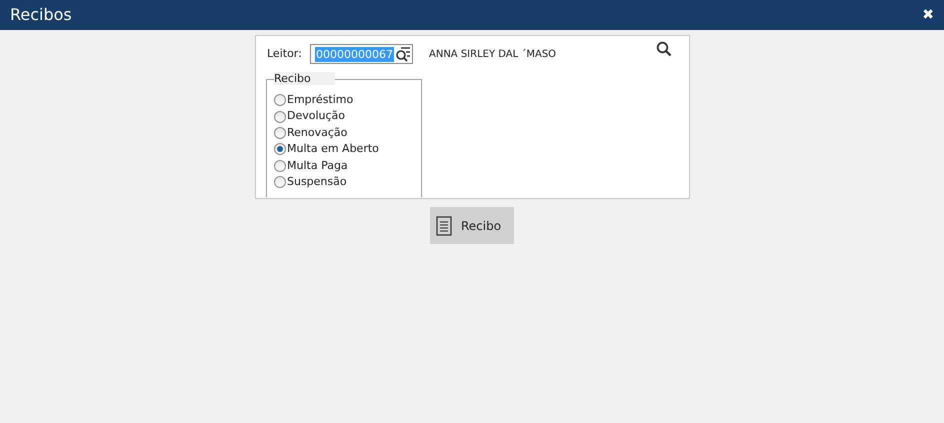 The width and height of the screenshot is (944, 423). I want to click on lookup-icon, so click(403, 54).